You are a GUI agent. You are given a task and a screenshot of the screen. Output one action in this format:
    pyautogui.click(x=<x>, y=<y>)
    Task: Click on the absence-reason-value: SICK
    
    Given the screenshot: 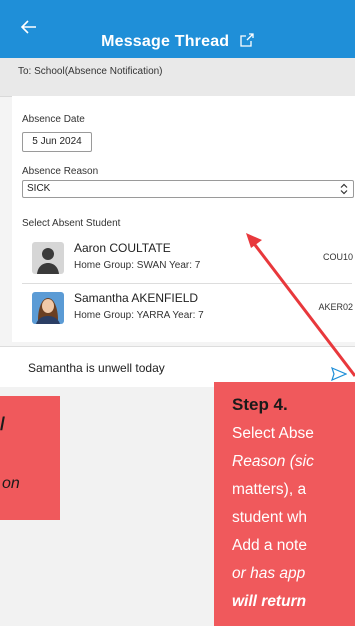 What is the action you would take?
    pyautogui.click(x=39, y=188)
    